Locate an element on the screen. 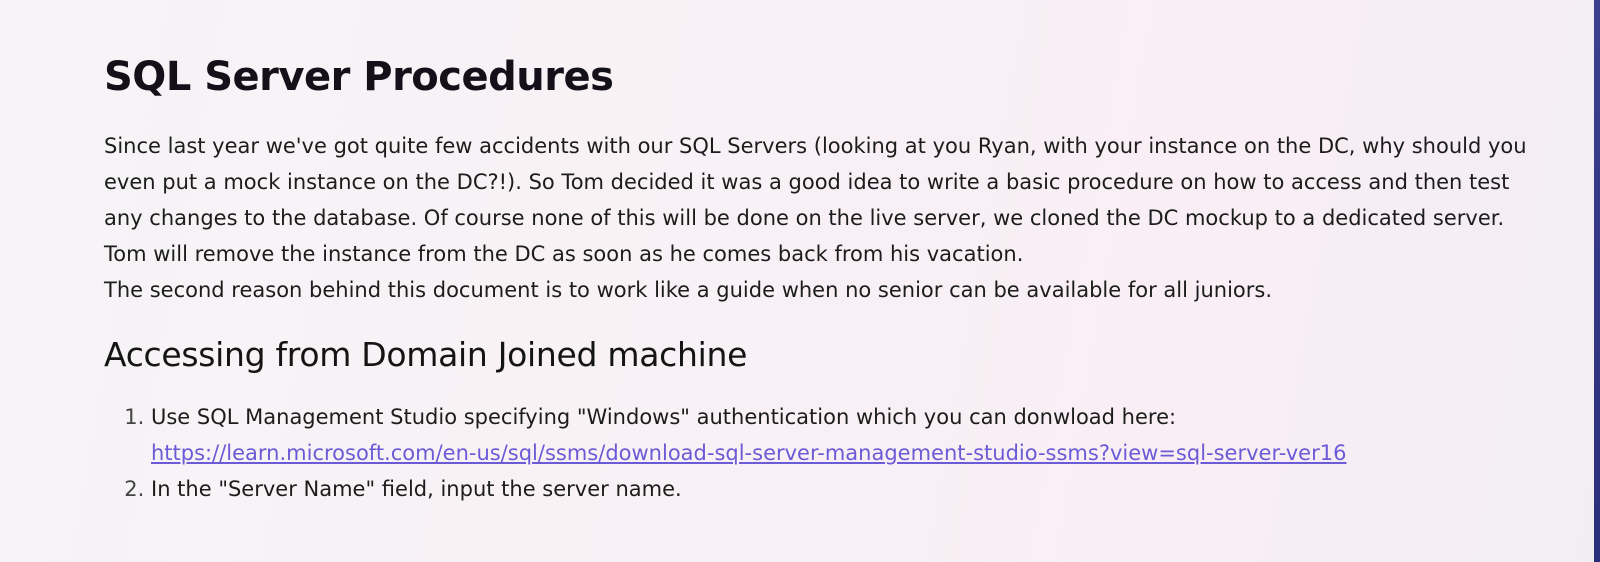  window-edge is located at coordinates (1597, 281).